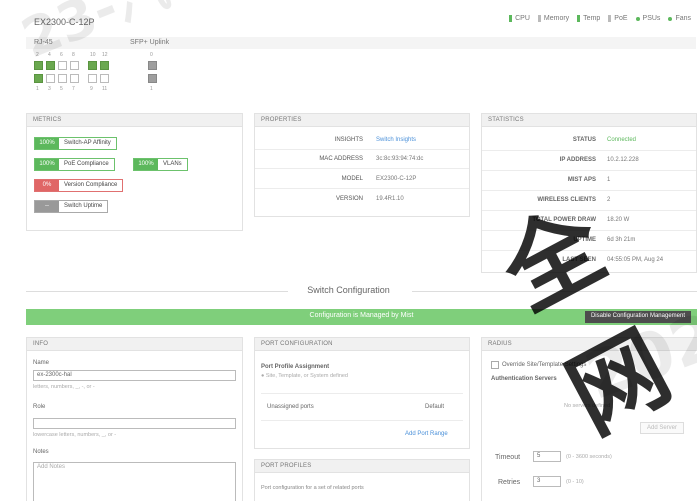 This screenshot has width=697, height=501. Describe the element at coordinates (290, 407) in the screenshot. I see `unassigned-ports-label: Unassigned ports` at that location.